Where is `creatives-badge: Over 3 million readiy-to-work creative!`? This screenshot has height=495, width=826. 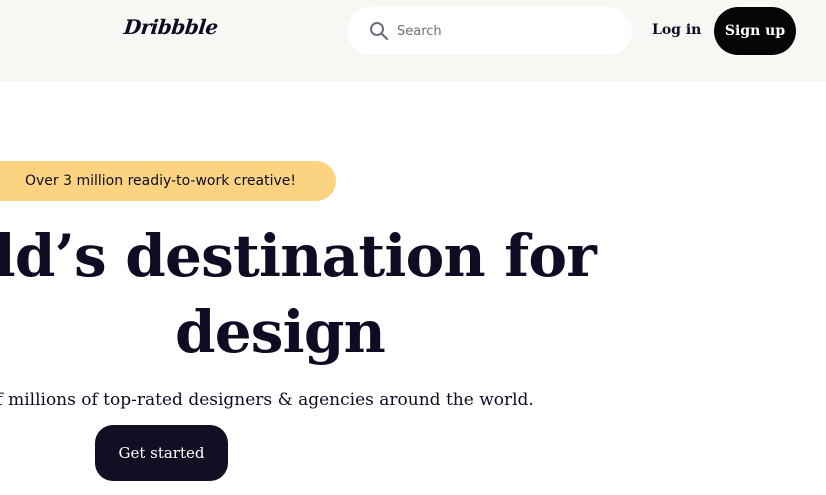
creatives-badge: Over 3 million readiy-to-work creative! is located at coordinates (168, 181).